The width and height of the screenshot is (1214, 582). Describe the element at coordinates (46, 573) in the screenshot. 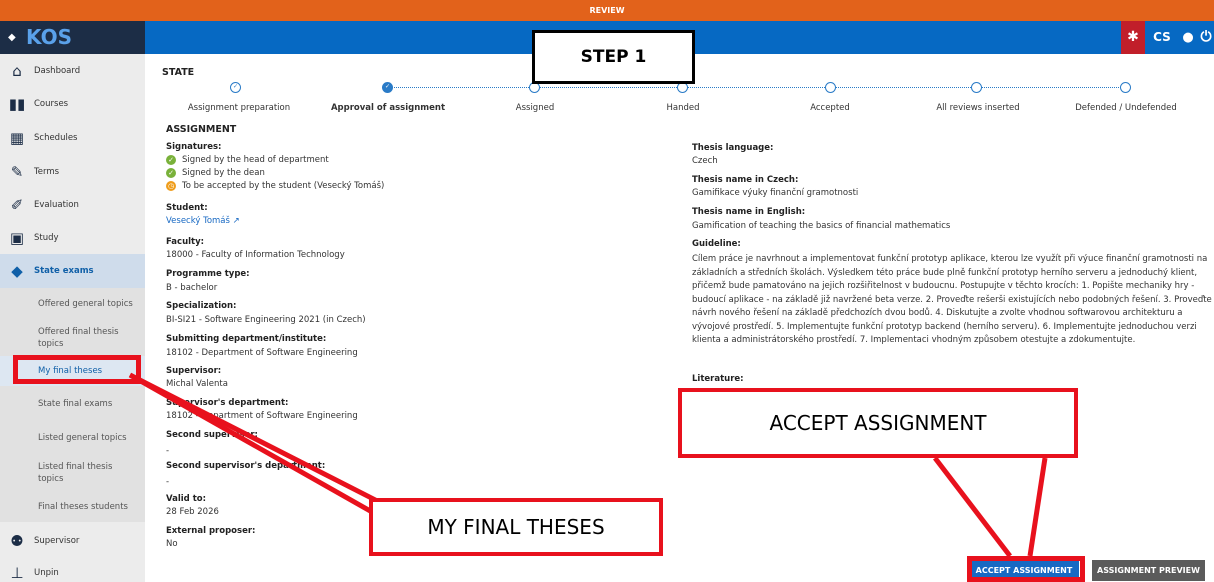

I see `sidebar-item-label: Unpin` at that location.